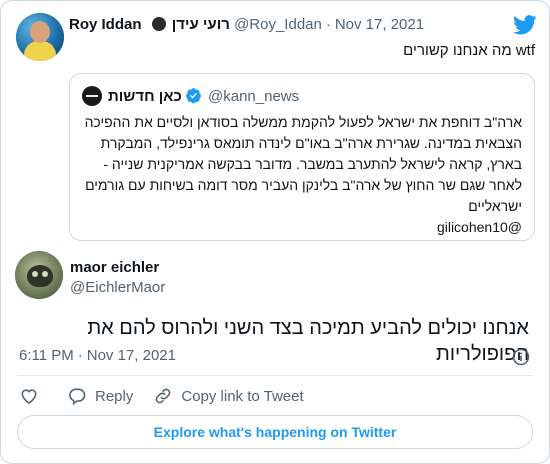 Image resolution: width=550 pixels, height=464 pixels. I want to click on reply-label: Reply, so click(114, 396).